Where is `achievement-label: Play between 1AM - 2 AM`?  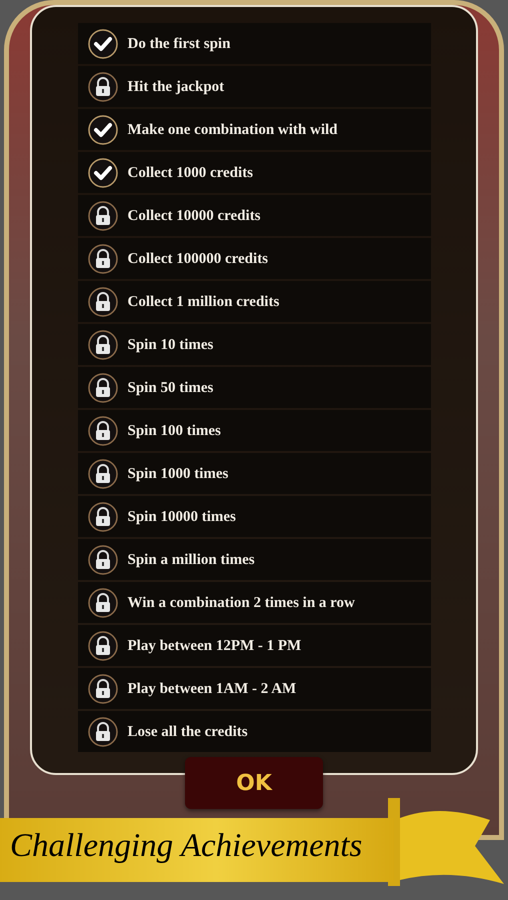 achievement-label: Play between 1AM - 2 AM is located at coordinates (212, 688).